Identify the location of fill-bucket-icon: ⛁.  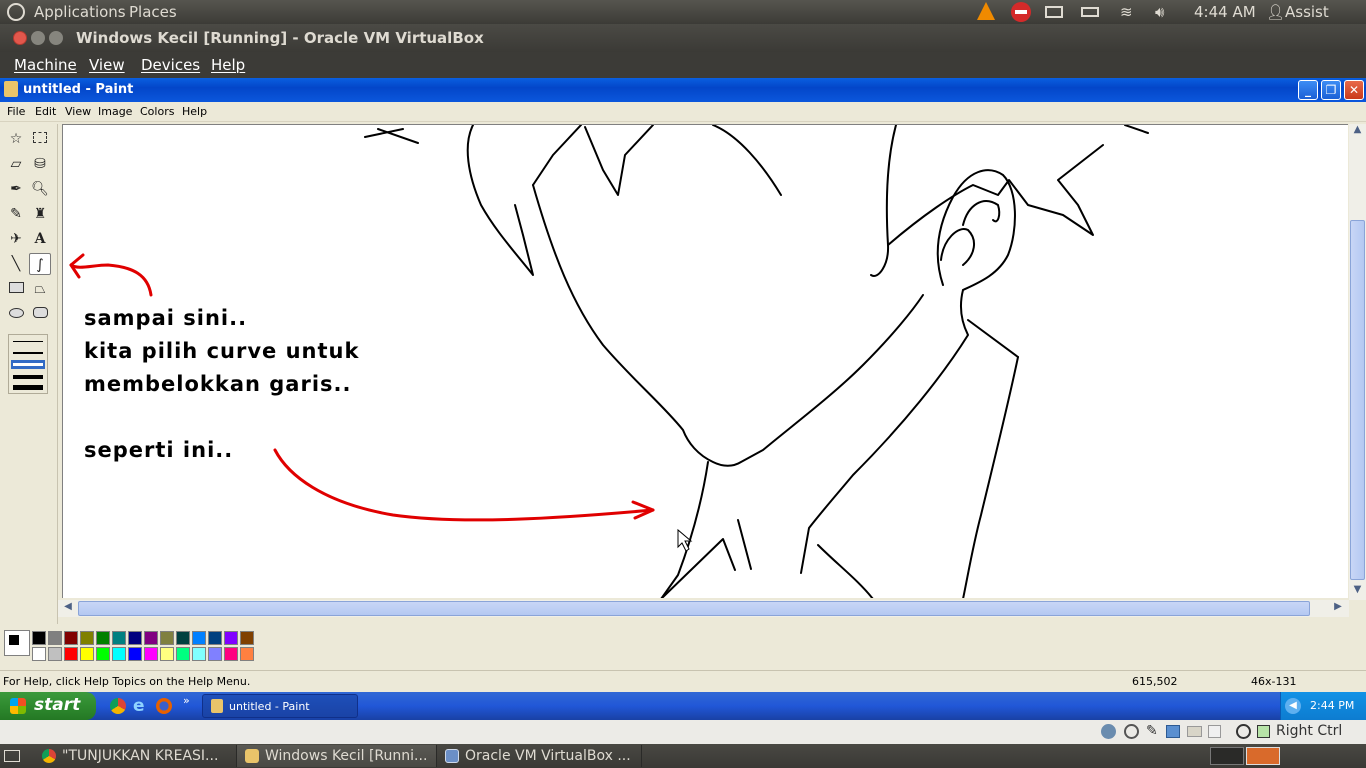
(40, 164).